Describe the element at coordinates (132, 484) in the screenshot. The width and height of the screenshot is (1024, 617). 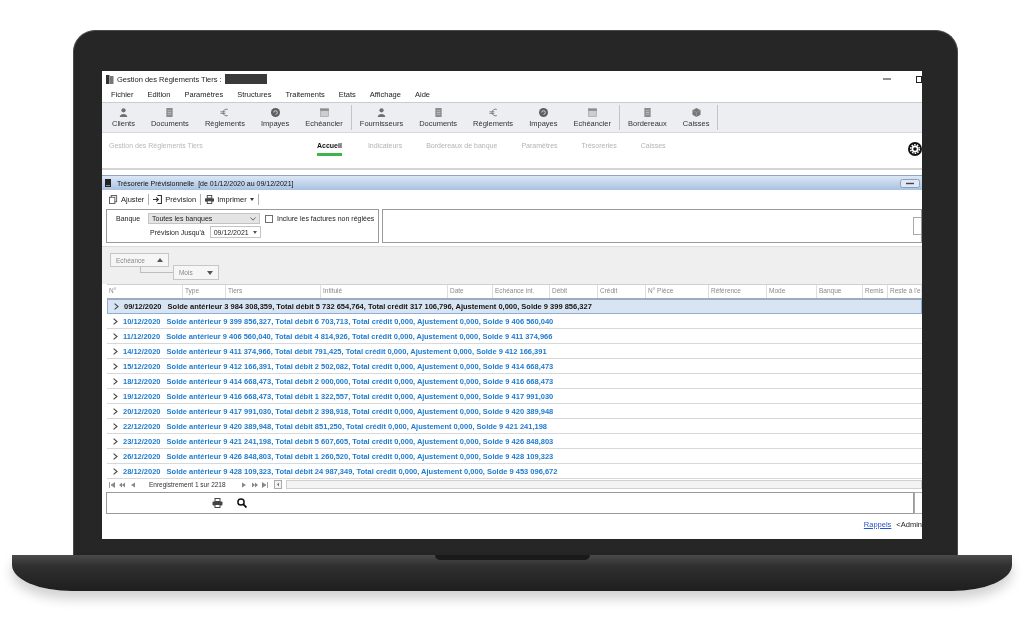
I see `previous-icon` at that location.